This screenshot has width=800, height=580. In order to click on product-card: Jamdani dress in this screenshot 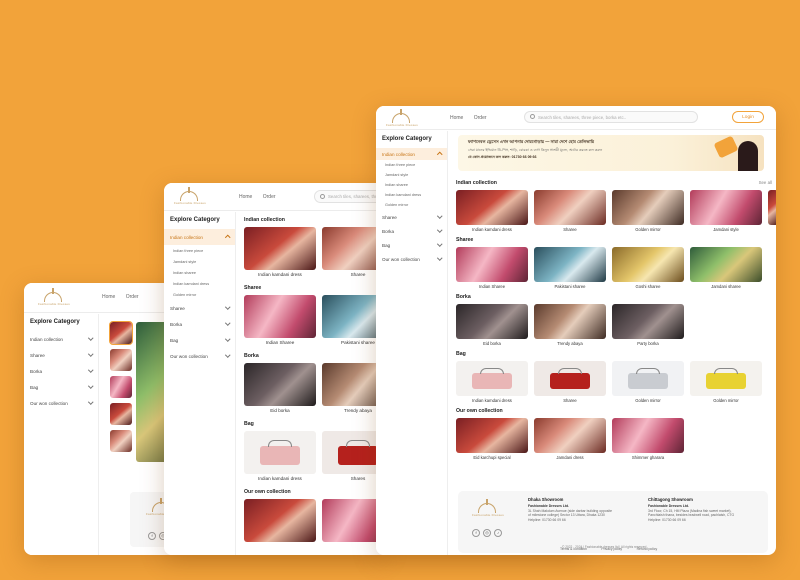, I will do `click(570, 439)`.